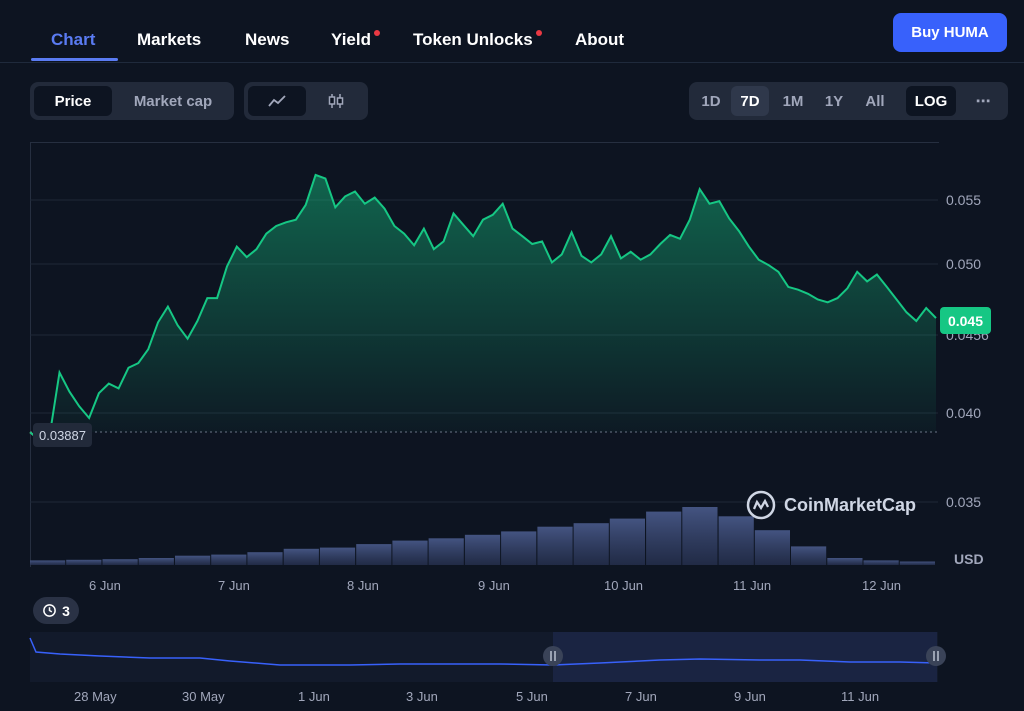 Image resolution: width=1024 pixels, height=711 pixels. What do you see at coordinates (752, 585) in the screenshot?
I see `x-tick-label: 11 Jun` at bounding box center [752, 585].